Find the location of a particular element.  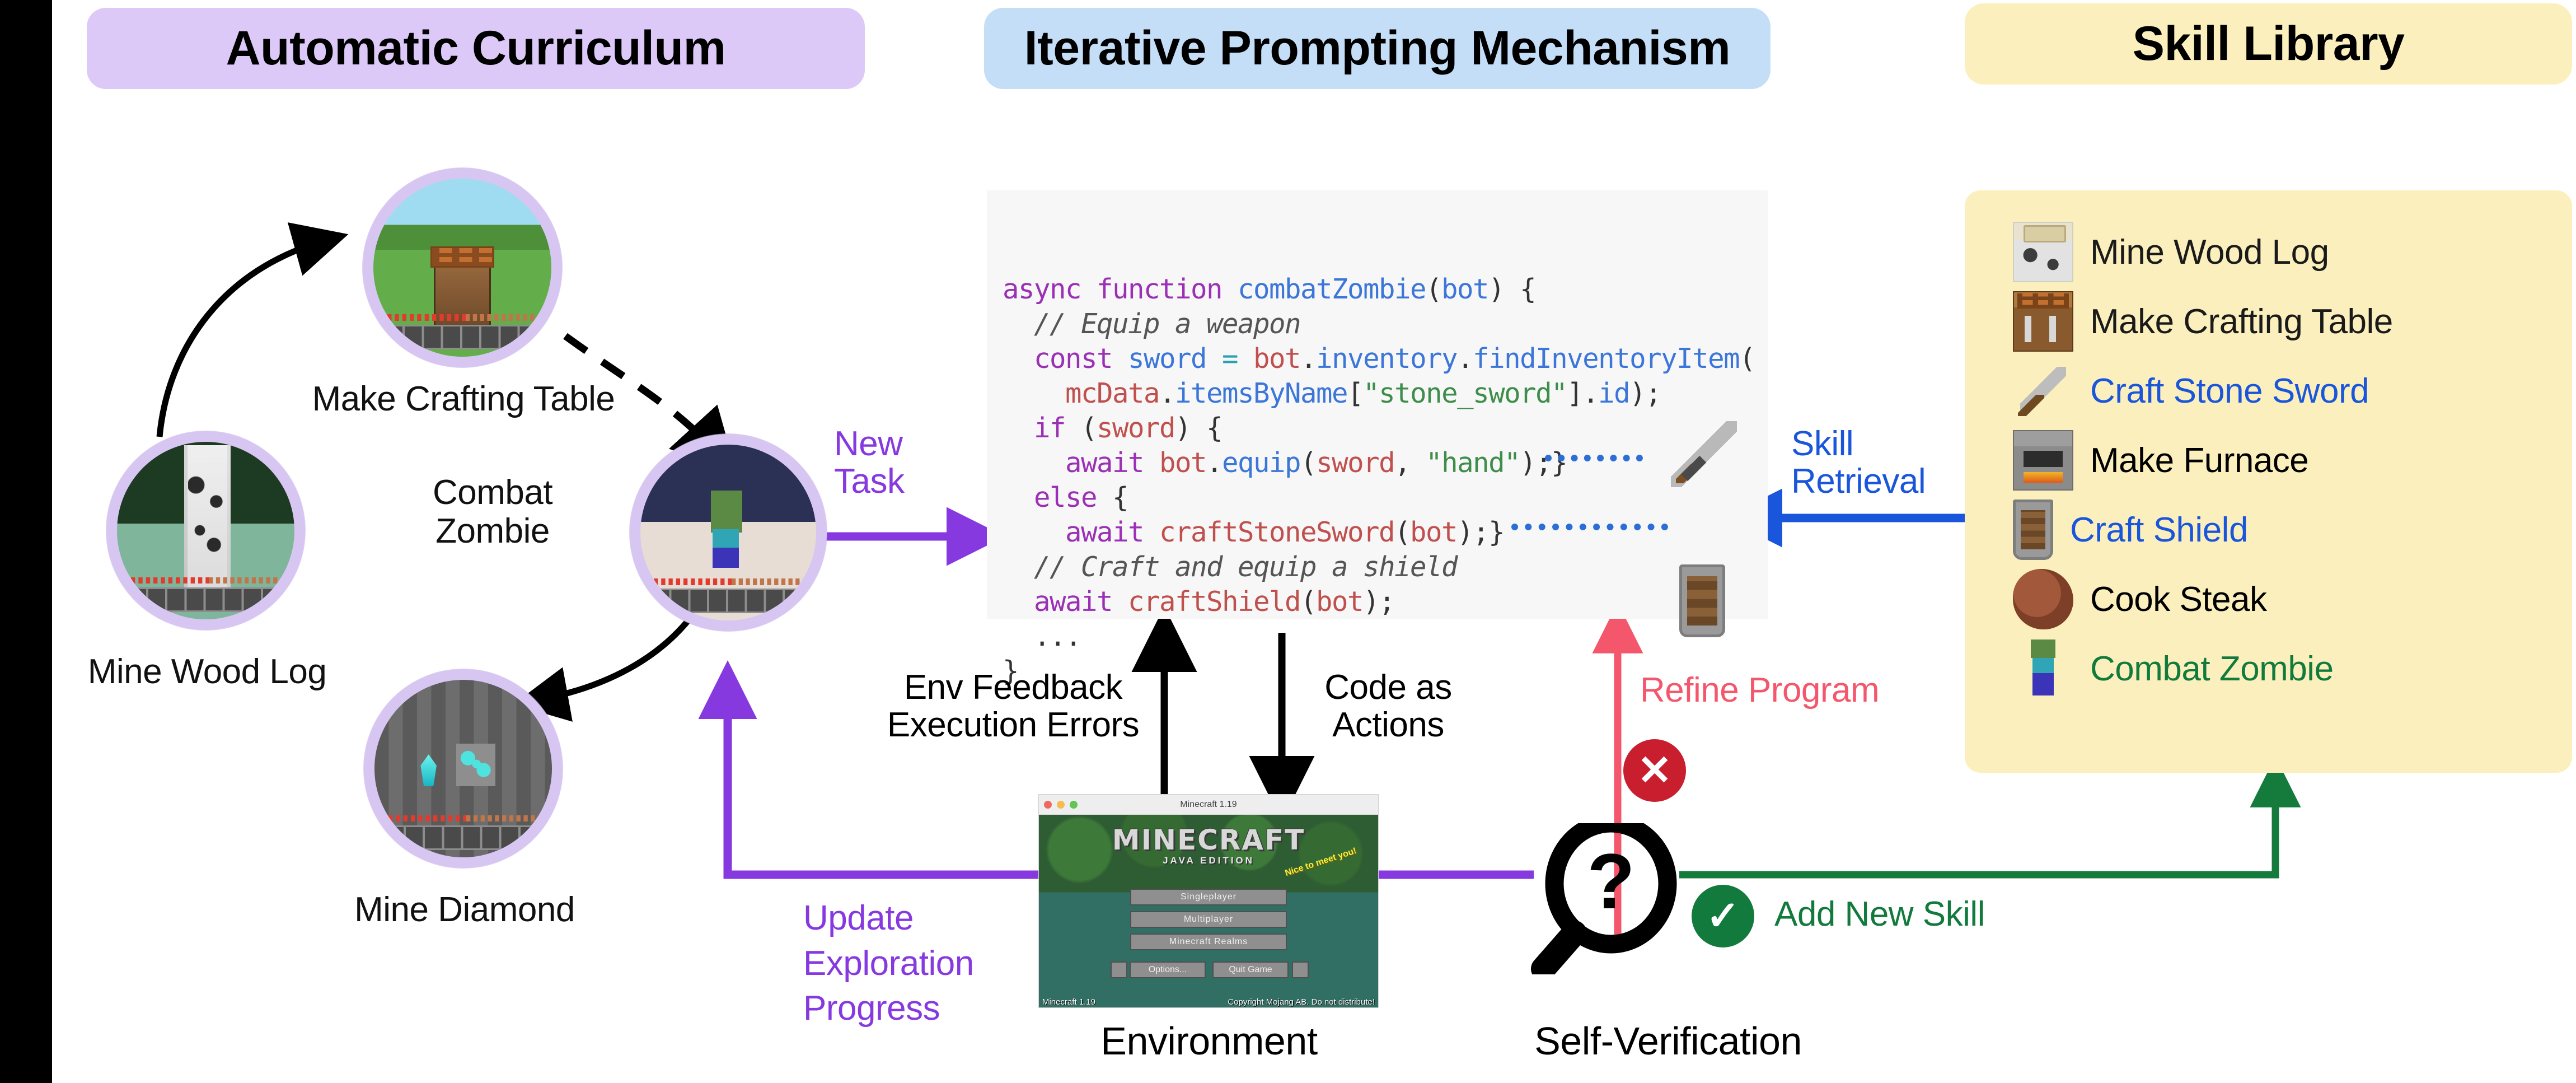

label-update-exploration-progress: Update Exploration Progress is located at coordinates (888, 963).